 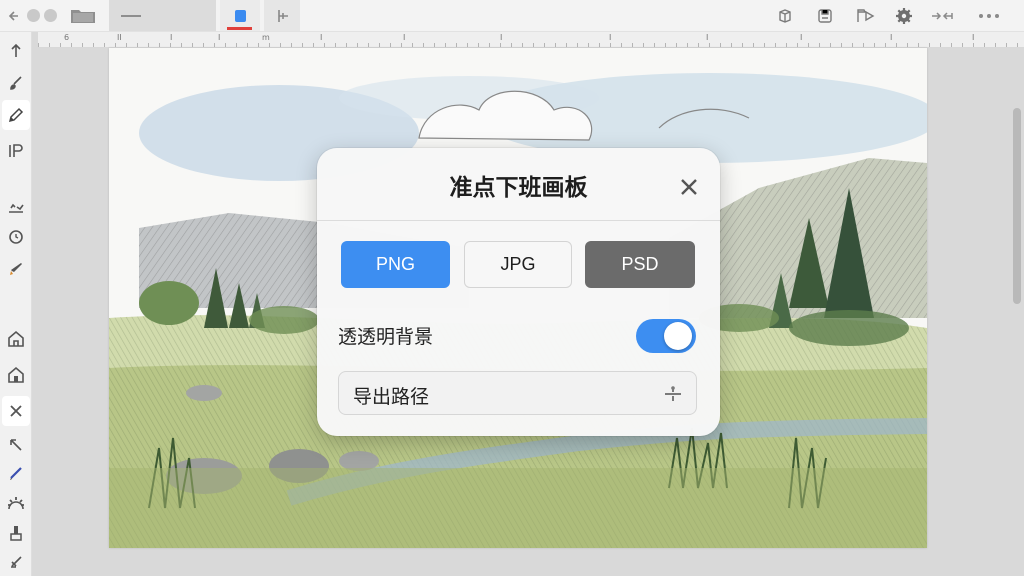 I want to click on pen-icon, so click(x=16, y=473).